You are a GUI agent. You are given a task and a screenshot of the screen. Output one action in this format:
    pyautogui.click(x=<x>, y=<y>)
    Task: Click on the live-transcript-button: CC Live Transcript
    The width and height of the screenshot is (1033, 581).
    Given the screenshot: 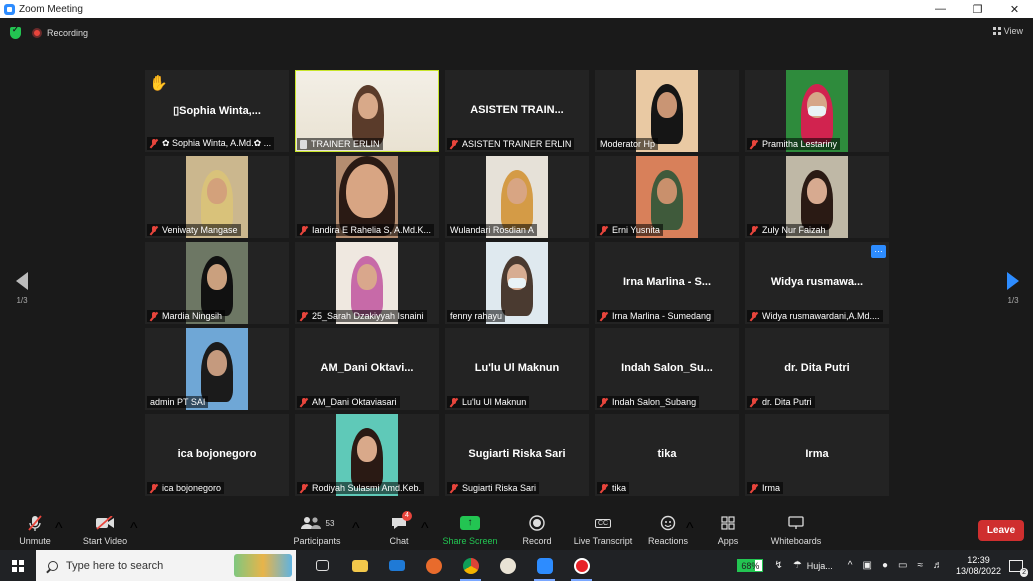 What is the action you would take?
    pyautogui.click(x=603, y=530)
    